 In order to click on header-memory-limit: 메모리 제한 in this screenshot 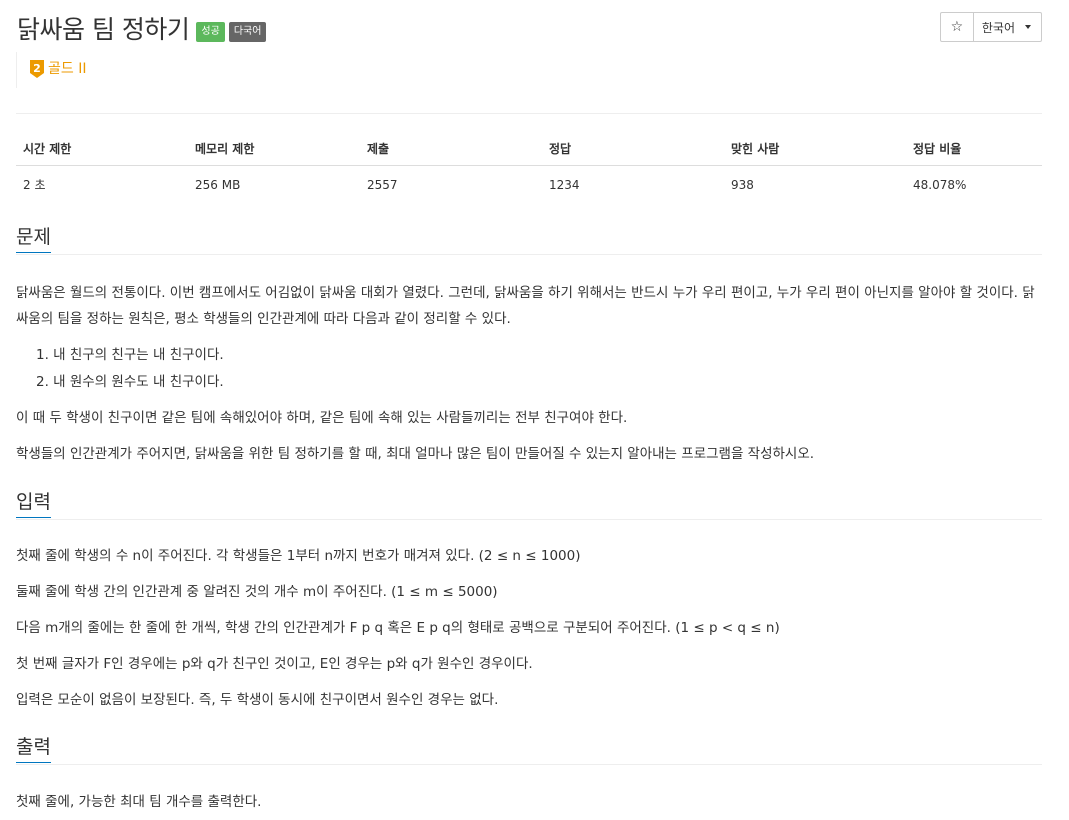, I will do `click(274, 148)`.